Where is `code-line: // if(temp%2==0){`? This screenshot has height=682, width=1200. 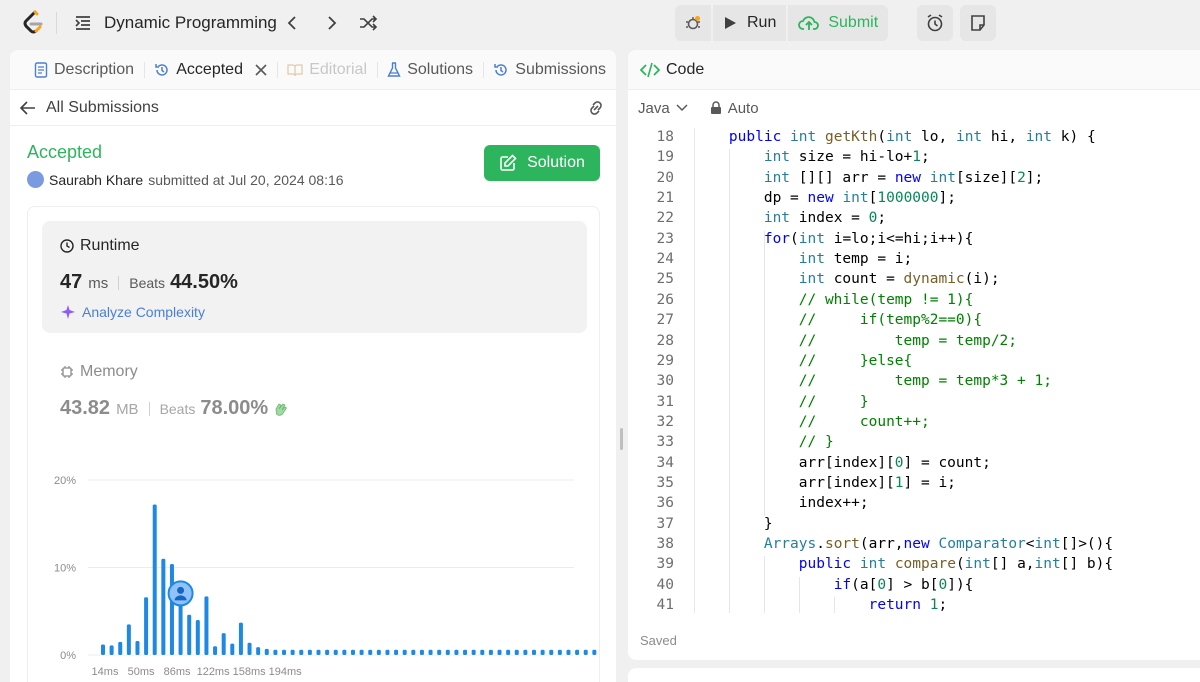 code-line: // if(temp%2==0){ is located at coordinates (838, 320).